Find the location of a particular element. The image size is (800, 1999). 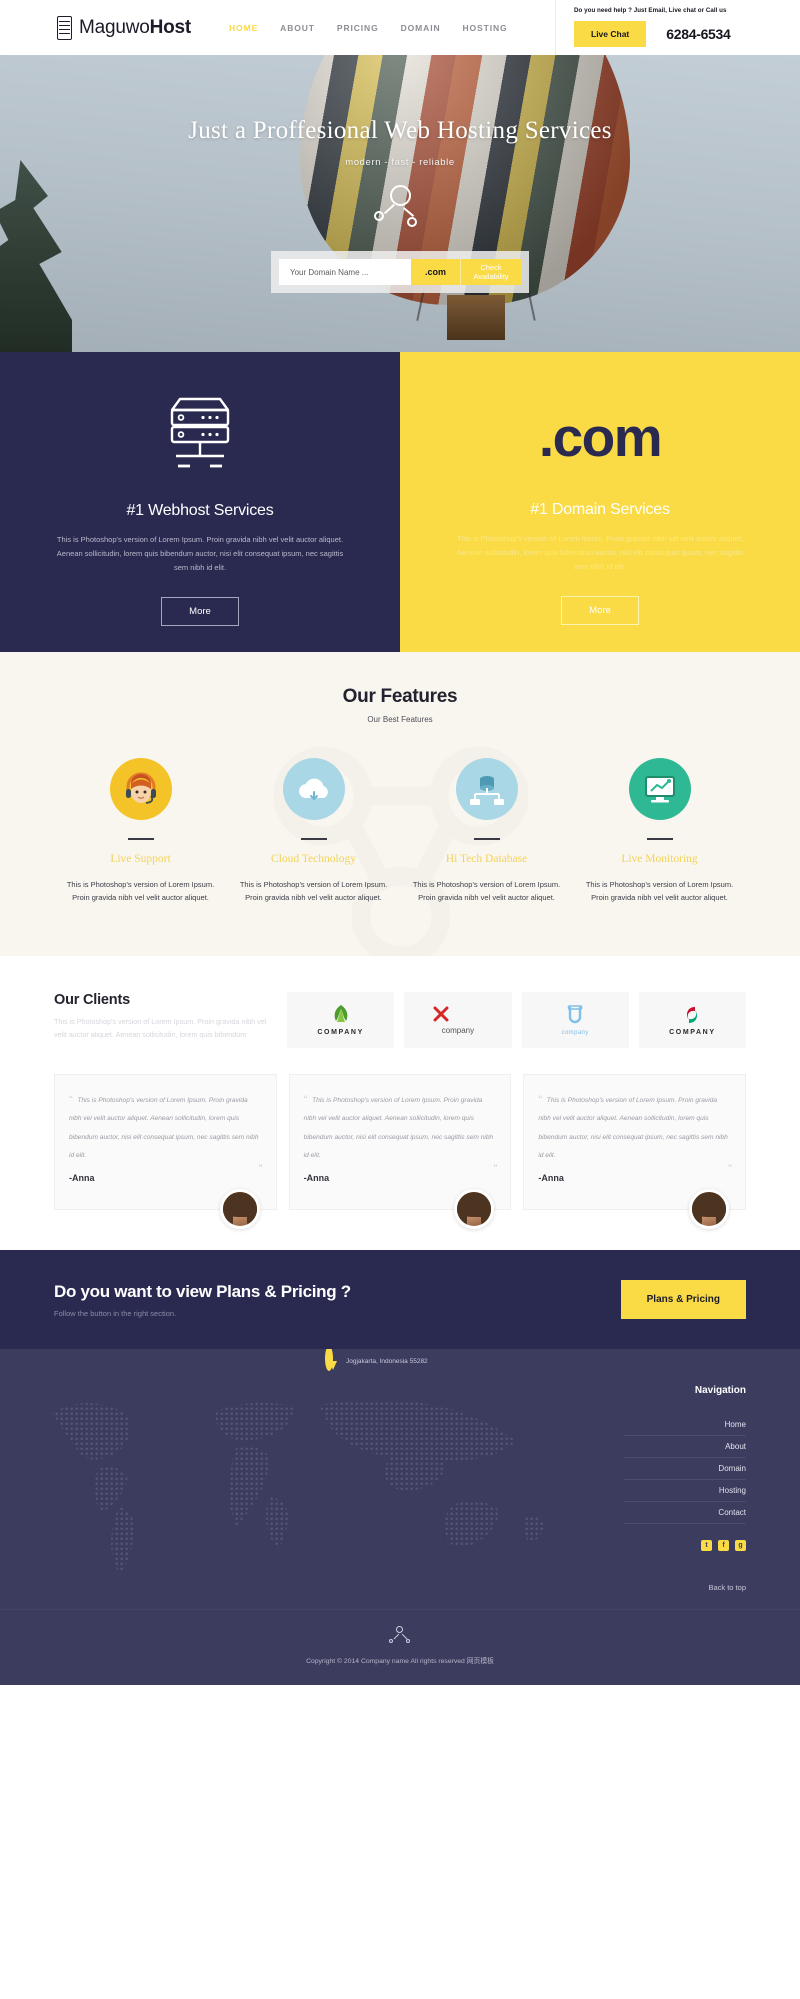

brand-name-bold: Host is located at coordinates (170, 27).